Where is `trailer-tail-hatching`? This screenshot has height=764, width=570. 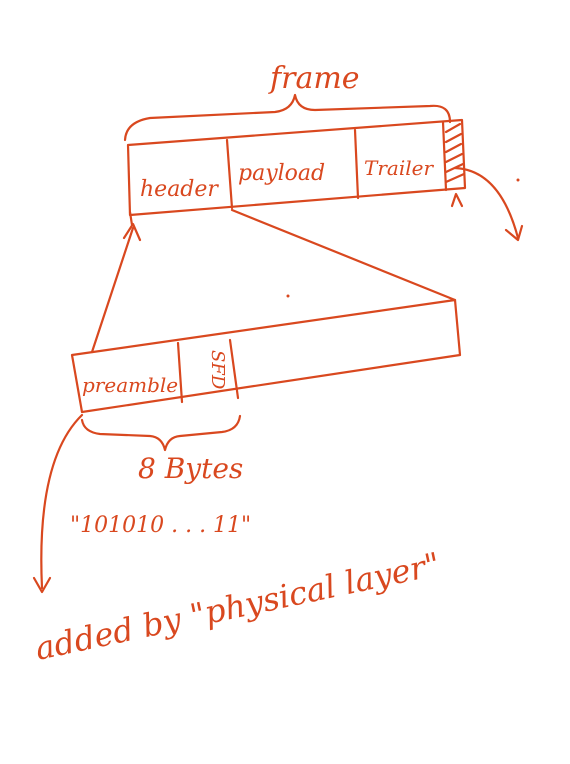 trailer-tail-hatching is located at coordinates (455, 153).